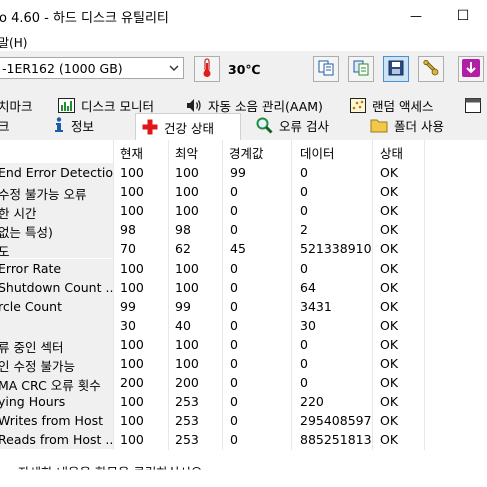 Image resolution: width=487 pixels, height=487 pixels. Describe the element at coordinates (31, 268) in the screenshot. I see `attribute-name: Error Rate` at that location.